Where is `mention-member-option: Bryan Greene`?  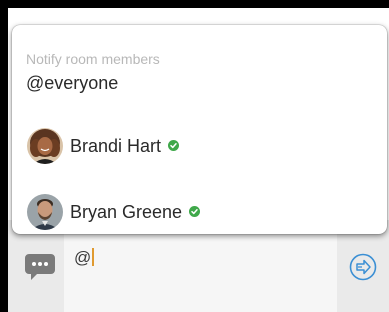
mention-member-option: Bryan Greene is located at coordinates (199, 210).